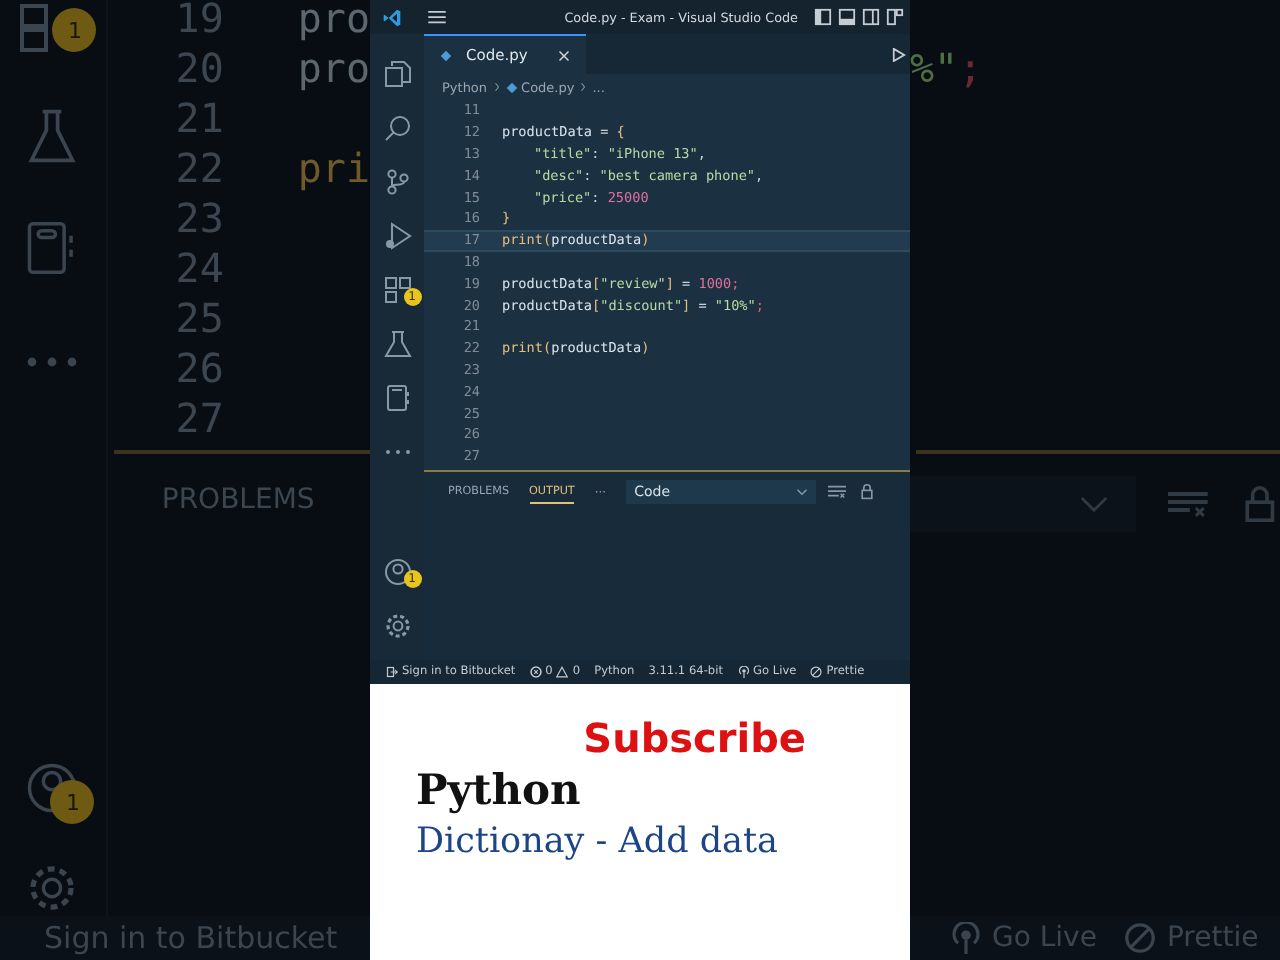  I want to click on error-icon, so click(535, 672).